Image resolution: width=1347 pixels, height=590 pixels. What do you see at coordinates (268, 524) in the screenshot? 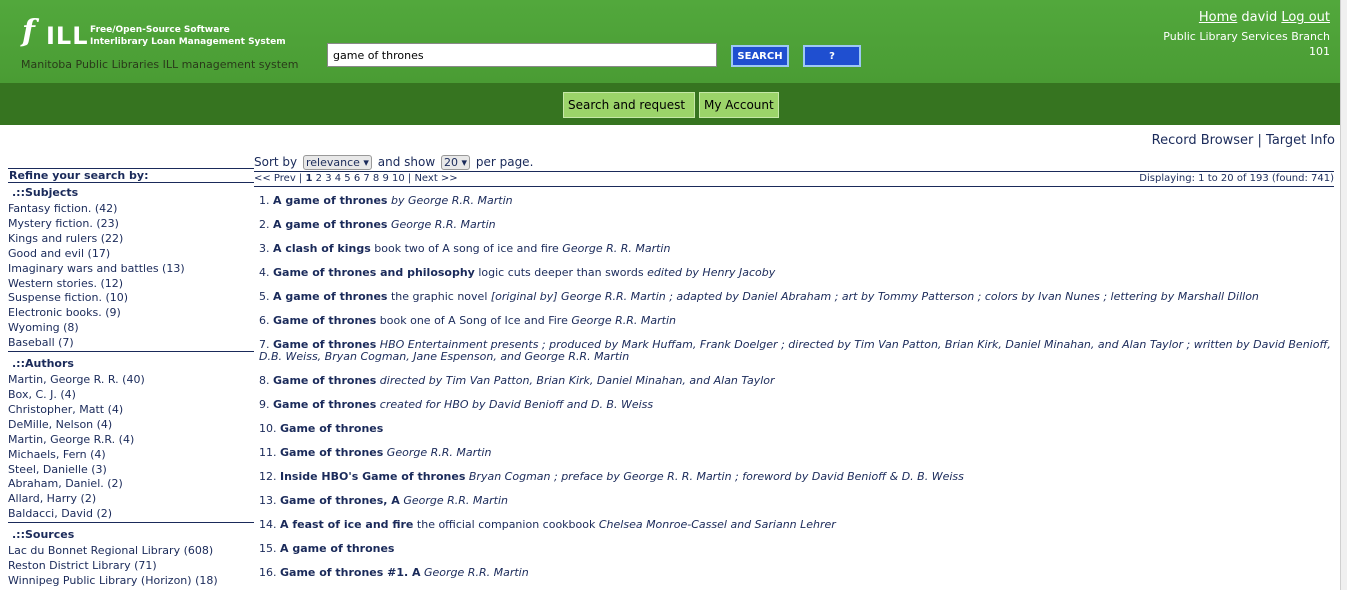
I see `result-number: 14.` at bounding box center [268, 524].